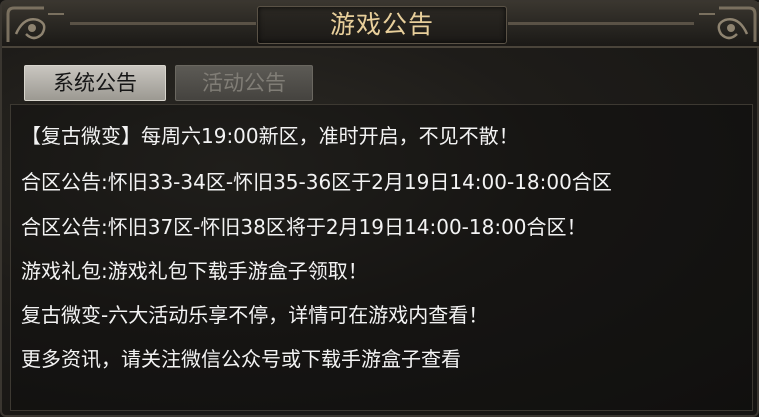 This screenshot has height=417, width=759. I want to click on tab-event-notice: 活动公告, so click(244, 83).